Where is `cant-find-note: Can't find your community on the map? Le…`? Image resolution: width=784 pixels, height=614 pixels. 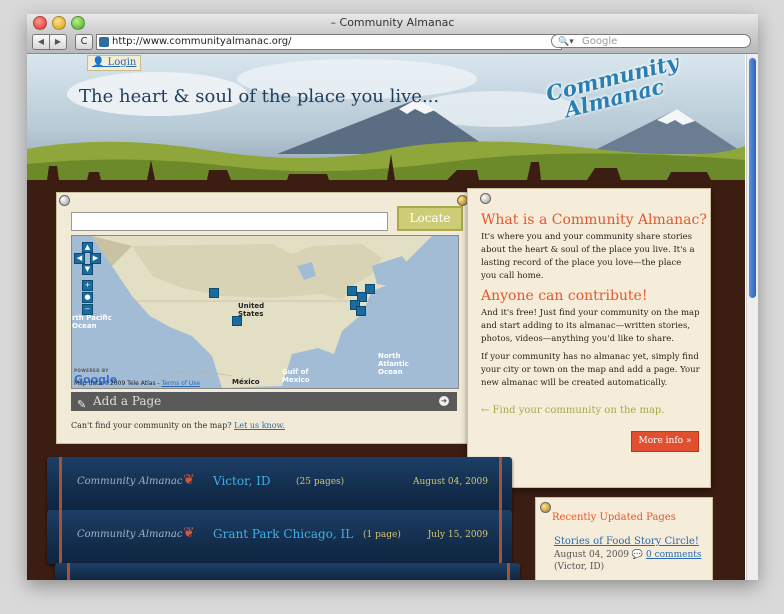
cant-find-note: Can't find your community on the map? Le… is located at coordinates (178, 425).